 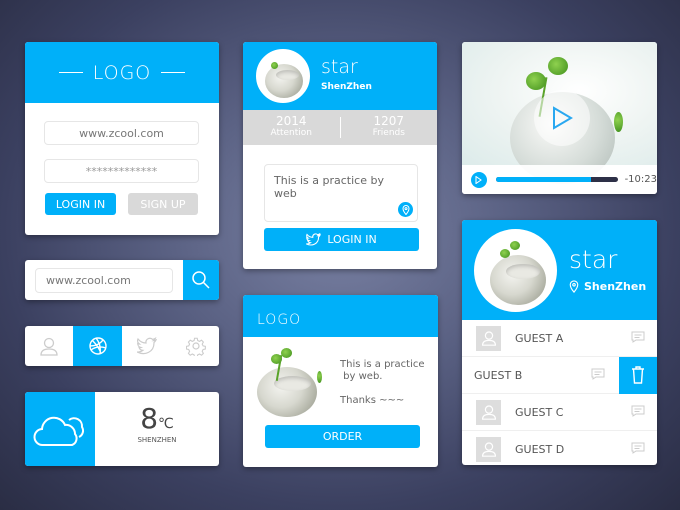 What do you see at coordinates (540, 449) in the screenshot?
I see `guest-name: GUEST D` at bounding box center [540, 449].